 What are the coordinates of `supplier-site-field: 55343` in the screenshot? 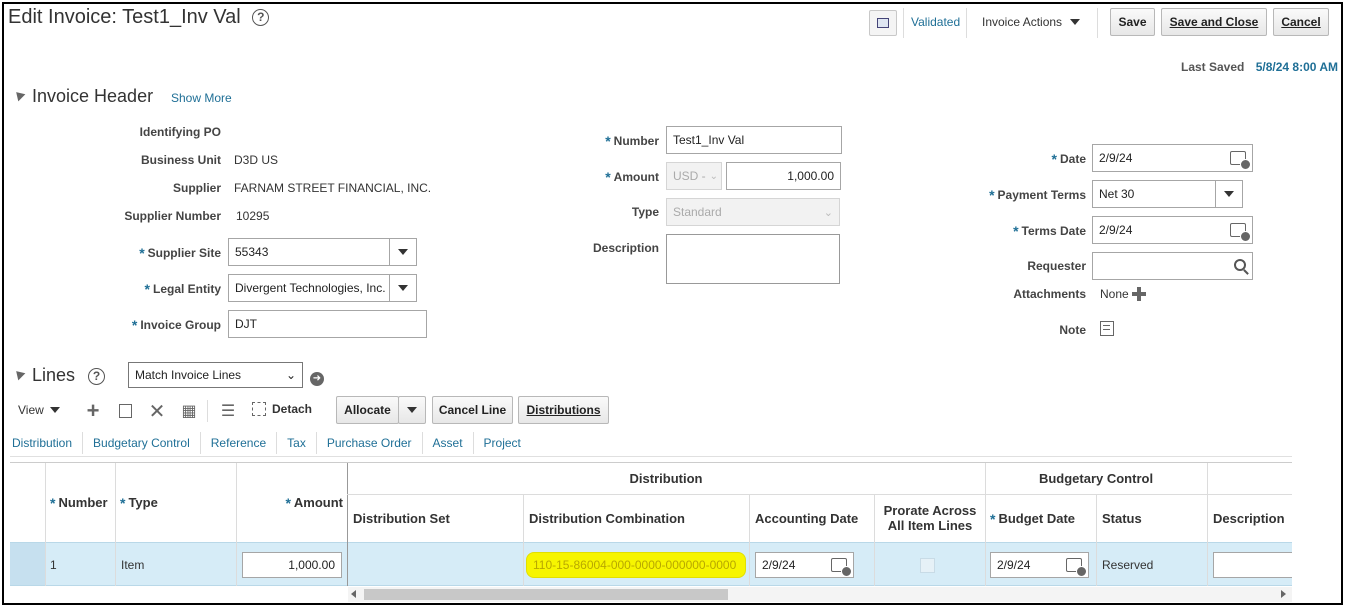 It's located at (322, 252).